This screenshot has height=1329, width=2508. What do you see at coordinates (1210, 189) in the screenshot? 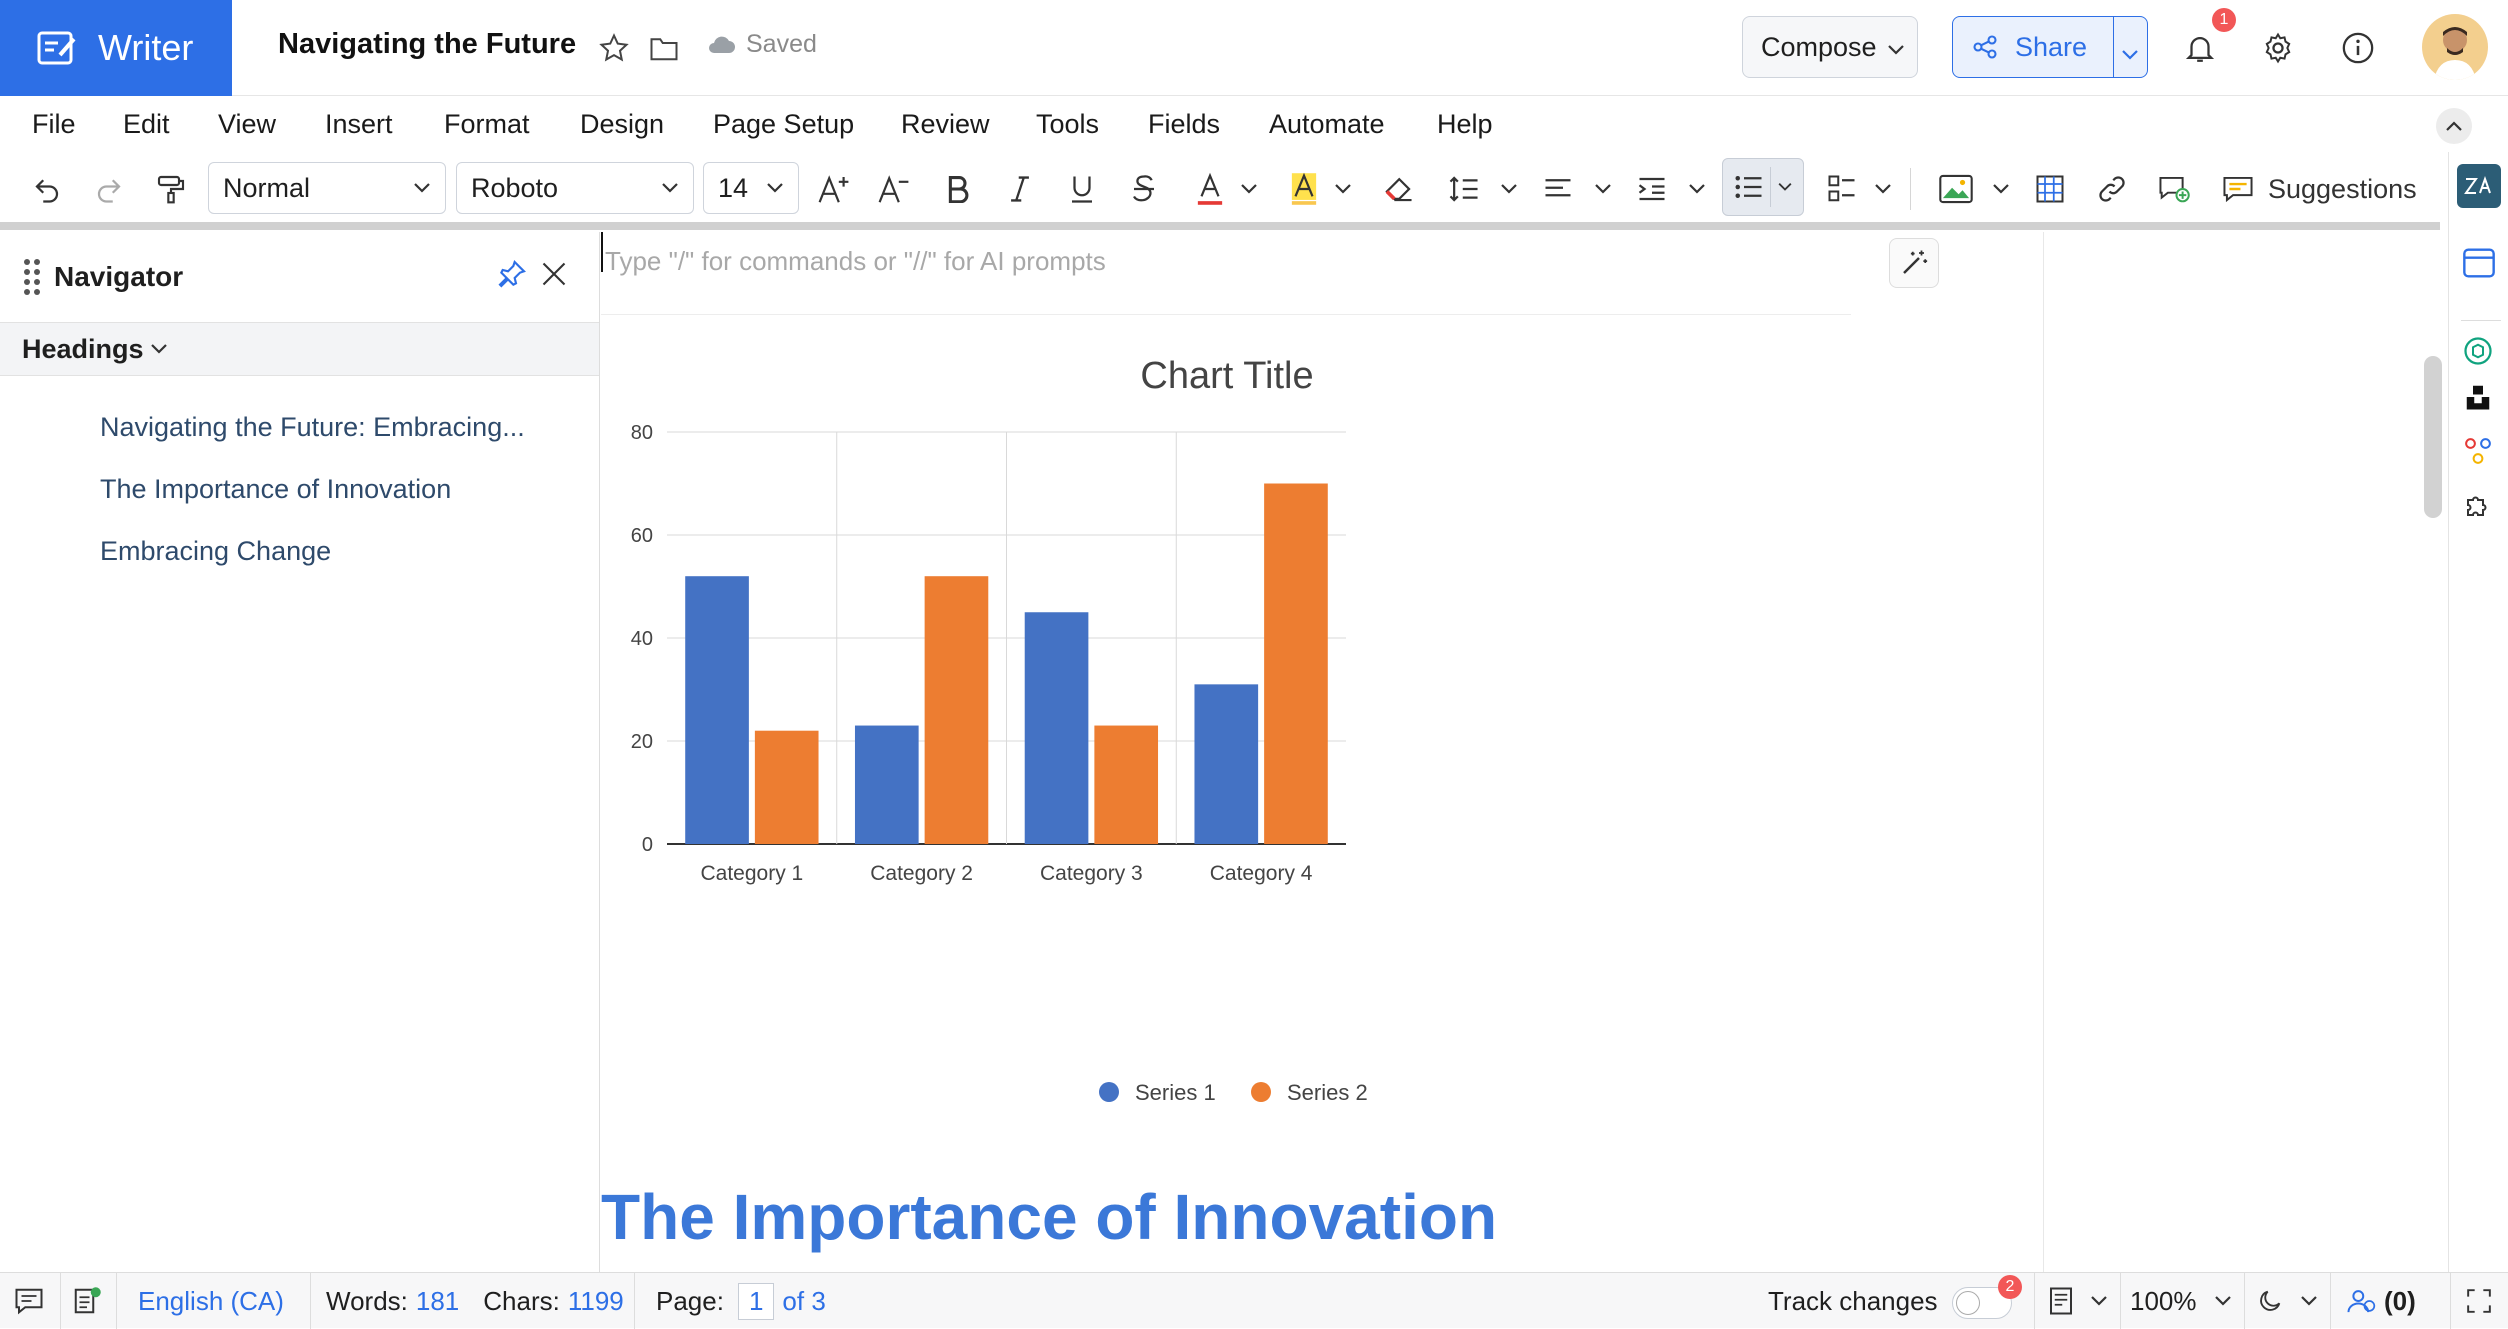
I see `font-color-icon` at bounding box center [1210, 189].